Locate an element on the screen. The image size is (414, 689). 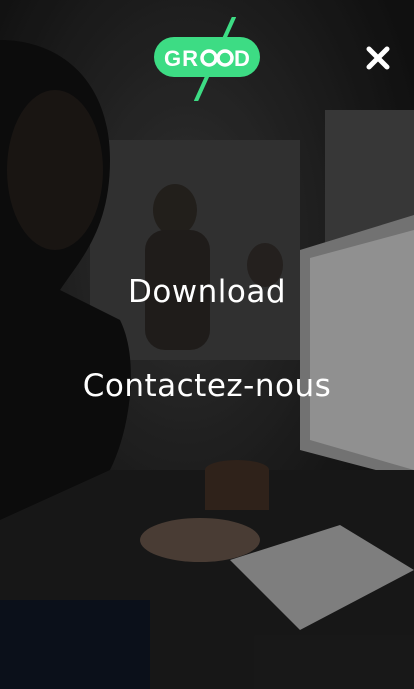
menu-item-download: Download is located at coordinates (207, 292).